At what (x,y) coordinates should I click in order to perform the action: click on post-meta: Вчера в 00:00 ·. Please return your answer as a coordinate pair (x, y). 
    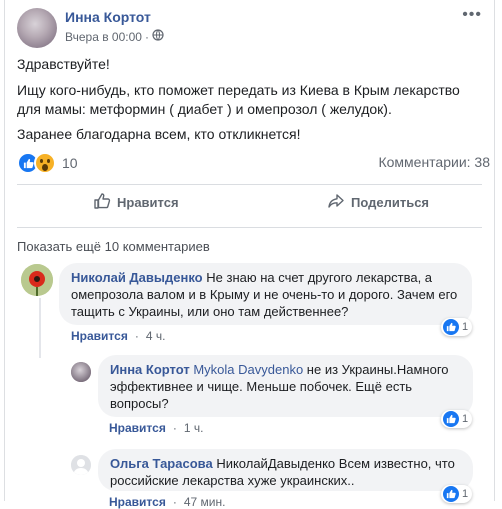
    Looking at the image, I should click on (114, 36).